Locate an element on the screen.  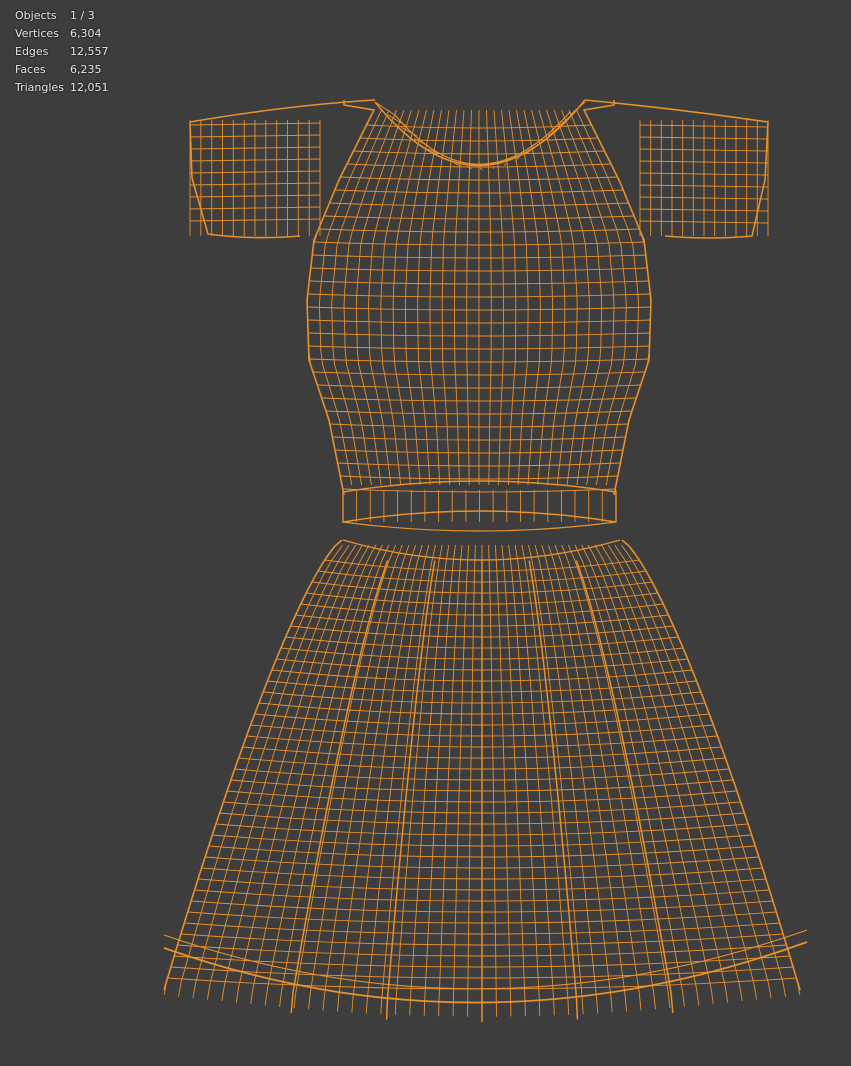
stat-row-vertices: Vertices 6,304 is located at coordinates (62, 34).